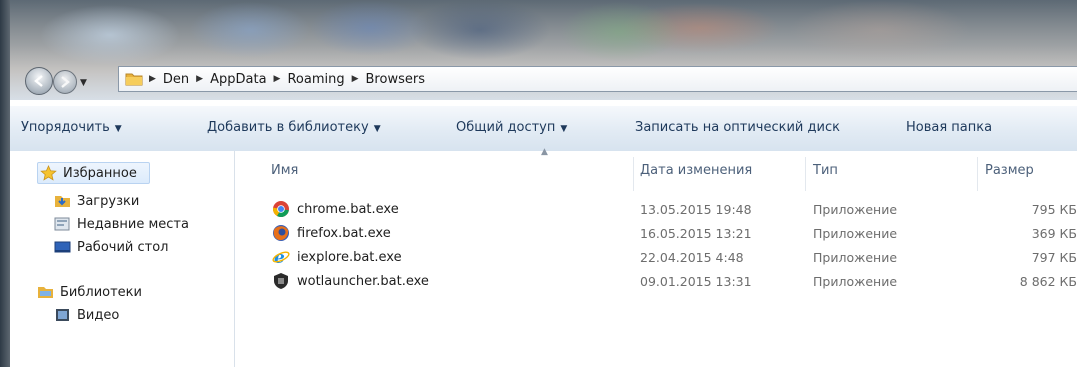 The width and height of the screenshot is (1077, 367). I want to click on share-button: Общий доступ ▼, so click(511, 127).